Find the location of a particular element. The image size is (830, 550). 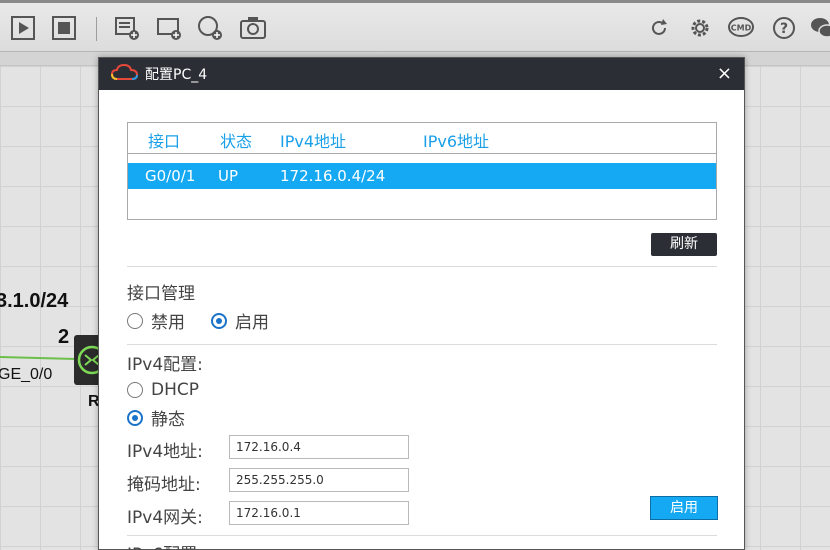

ipv4-config-title: IPv4配置: is located at coordinates (165, 365).